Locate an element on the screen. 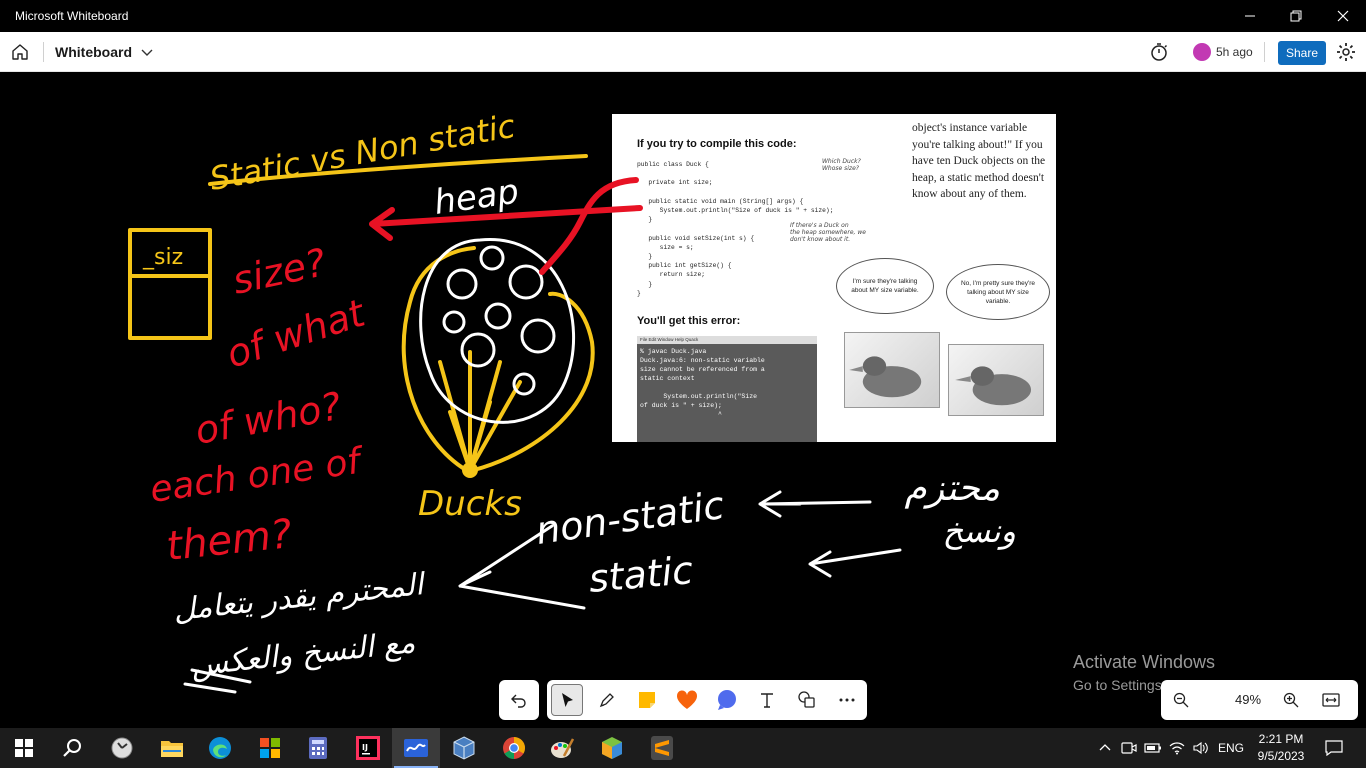  undo-button is located at coordinates (519, 700).